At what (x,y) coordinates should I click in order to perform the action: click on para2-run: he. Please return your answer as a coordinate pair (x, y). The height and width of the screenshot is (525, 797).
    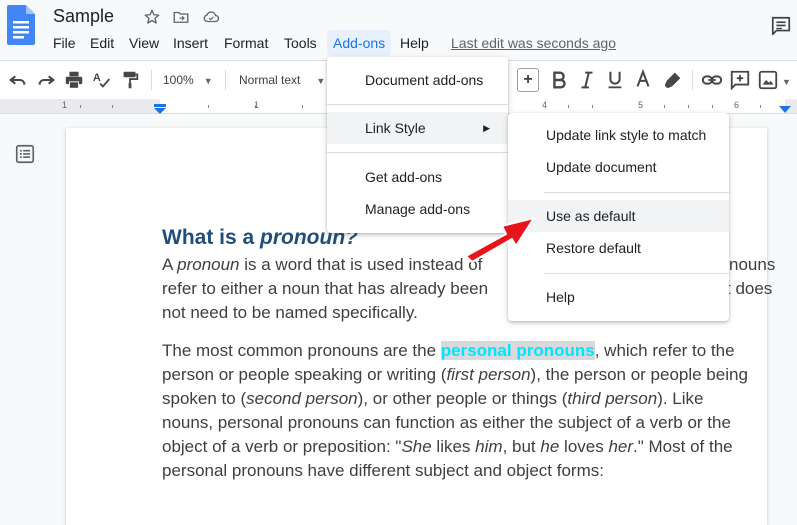
    Looking at the image, I should click on (550, 446).